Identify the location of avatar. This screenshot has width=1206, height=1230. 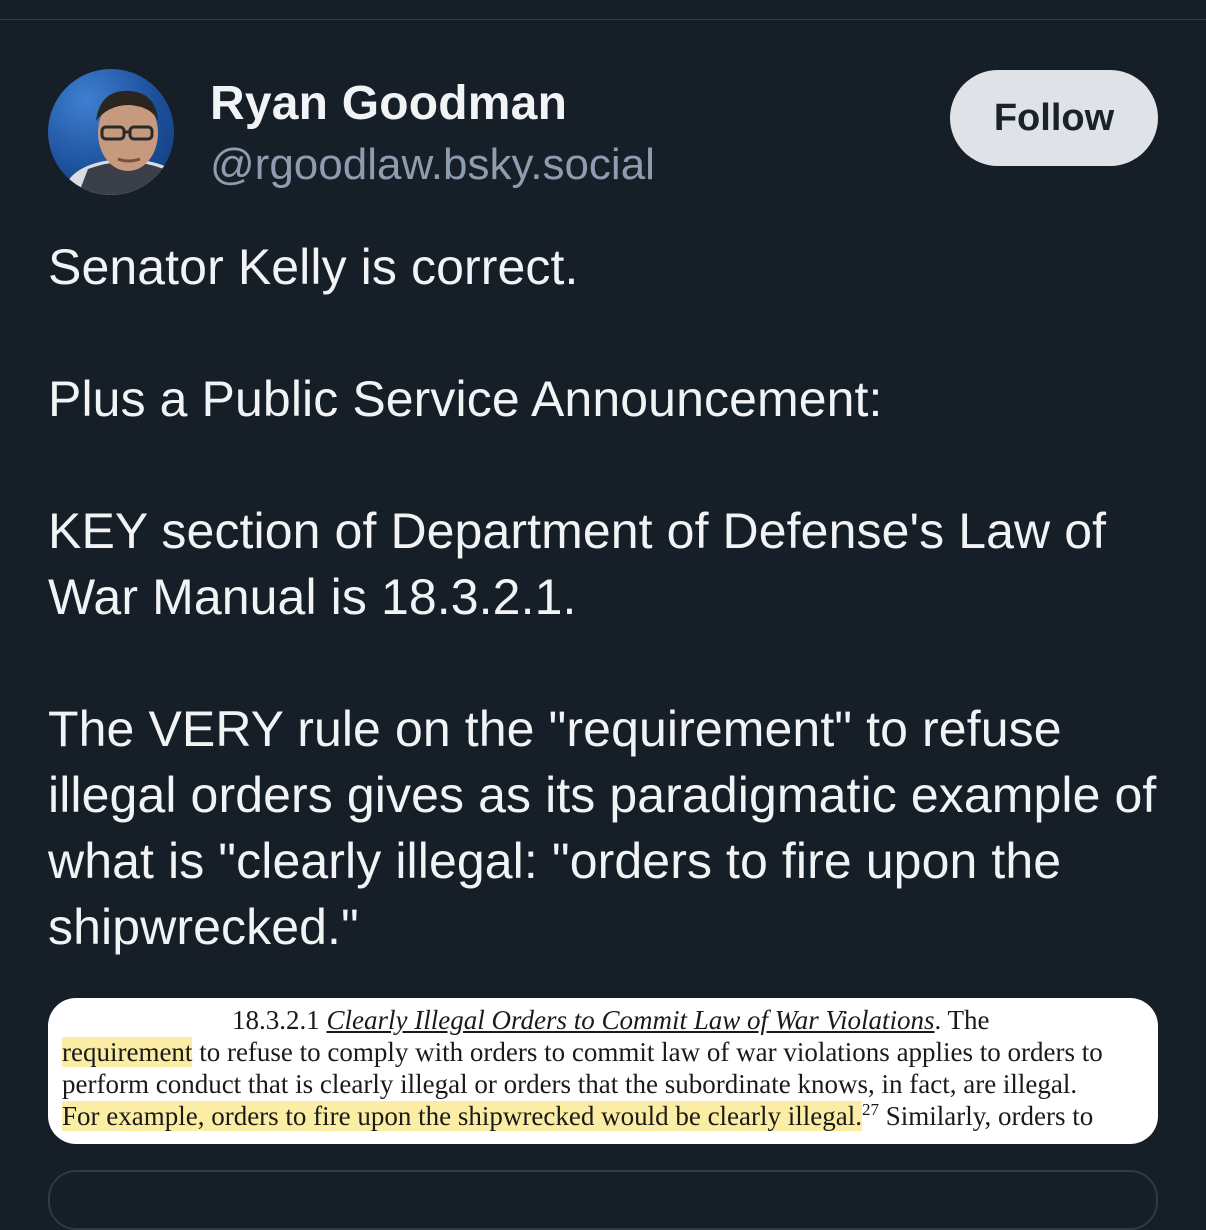
(111, 132).